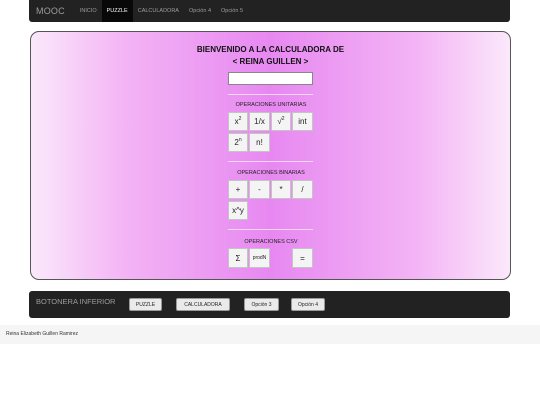 Image resolution: width=540 pixels, height=405 pixels. What do you see at coordinates (302, 121) in the screenshot?
I see `integer-button: int` at bounding box center [302, 121].